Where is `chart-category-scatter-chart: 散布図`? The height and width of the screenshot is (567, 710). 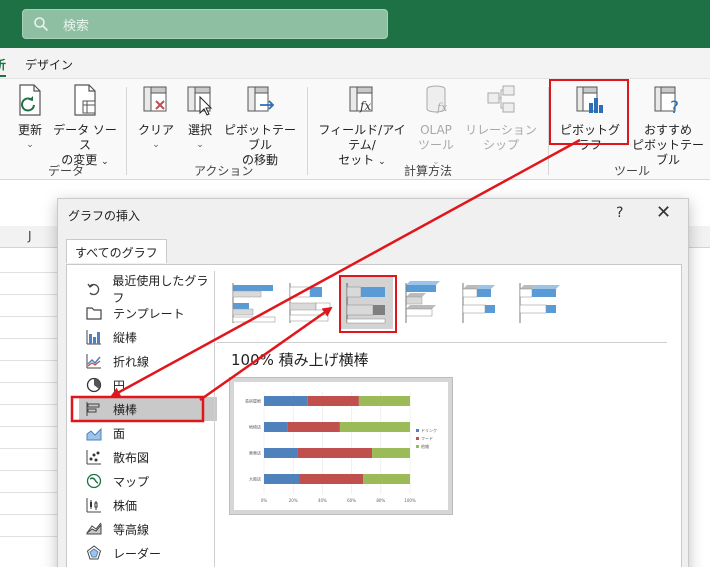
chart-category-scatter-chart: 散布図 is located at coordinates (148, 457).